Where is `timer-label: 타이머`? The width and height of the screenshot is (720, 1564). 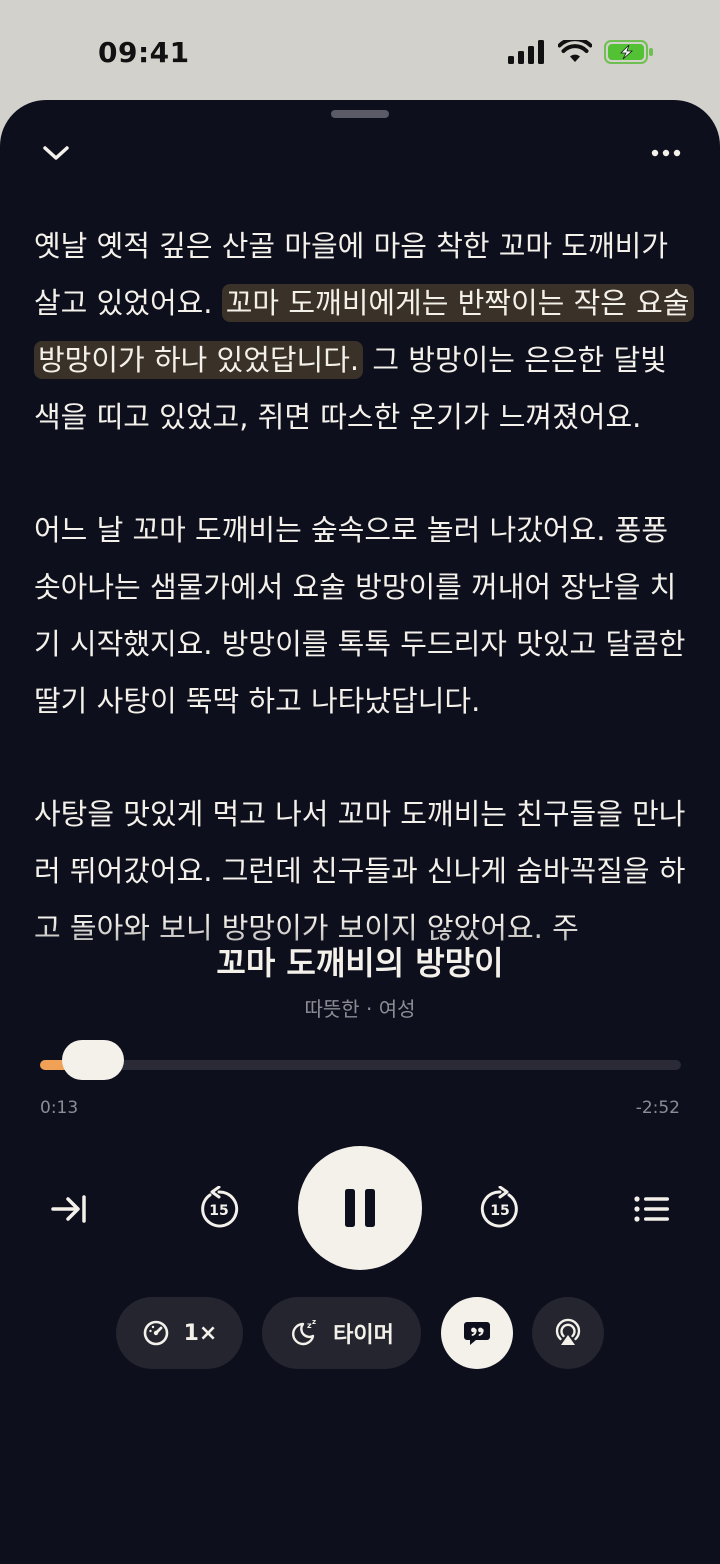
timer-label: 타이머 is located at coordinates (363, 1335).